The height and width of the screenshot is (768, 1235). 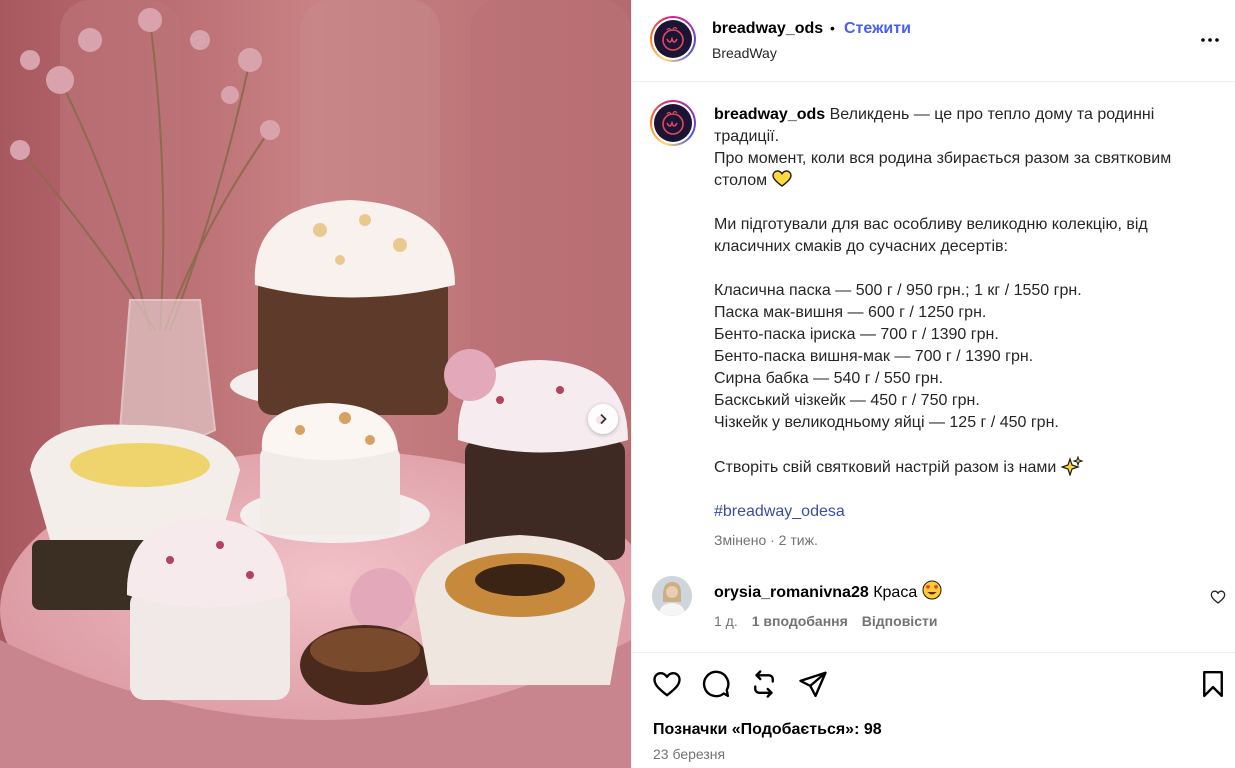 What do you see at coordinates (779, 511) in the screenshot?
I see `hashtag-link: #breadway_odesa` at bounding box center [779, 511].